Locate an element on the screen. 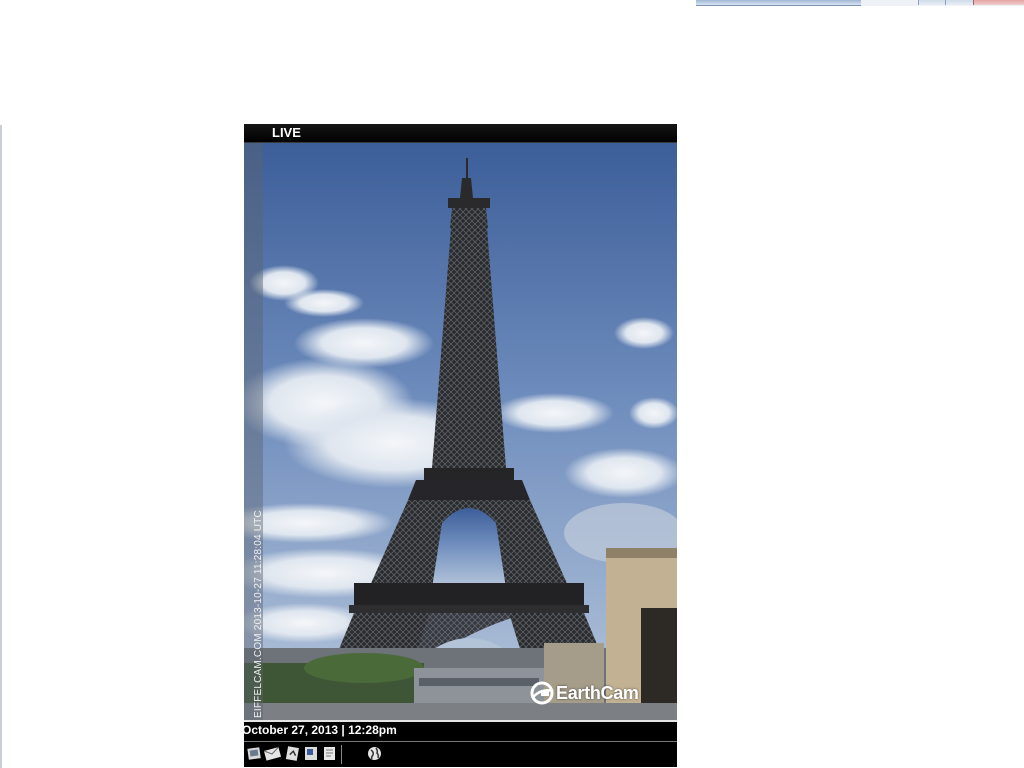 The image size is (1024, 768). earthcam-logo: EarthCam is located at coordinates (584, 693).